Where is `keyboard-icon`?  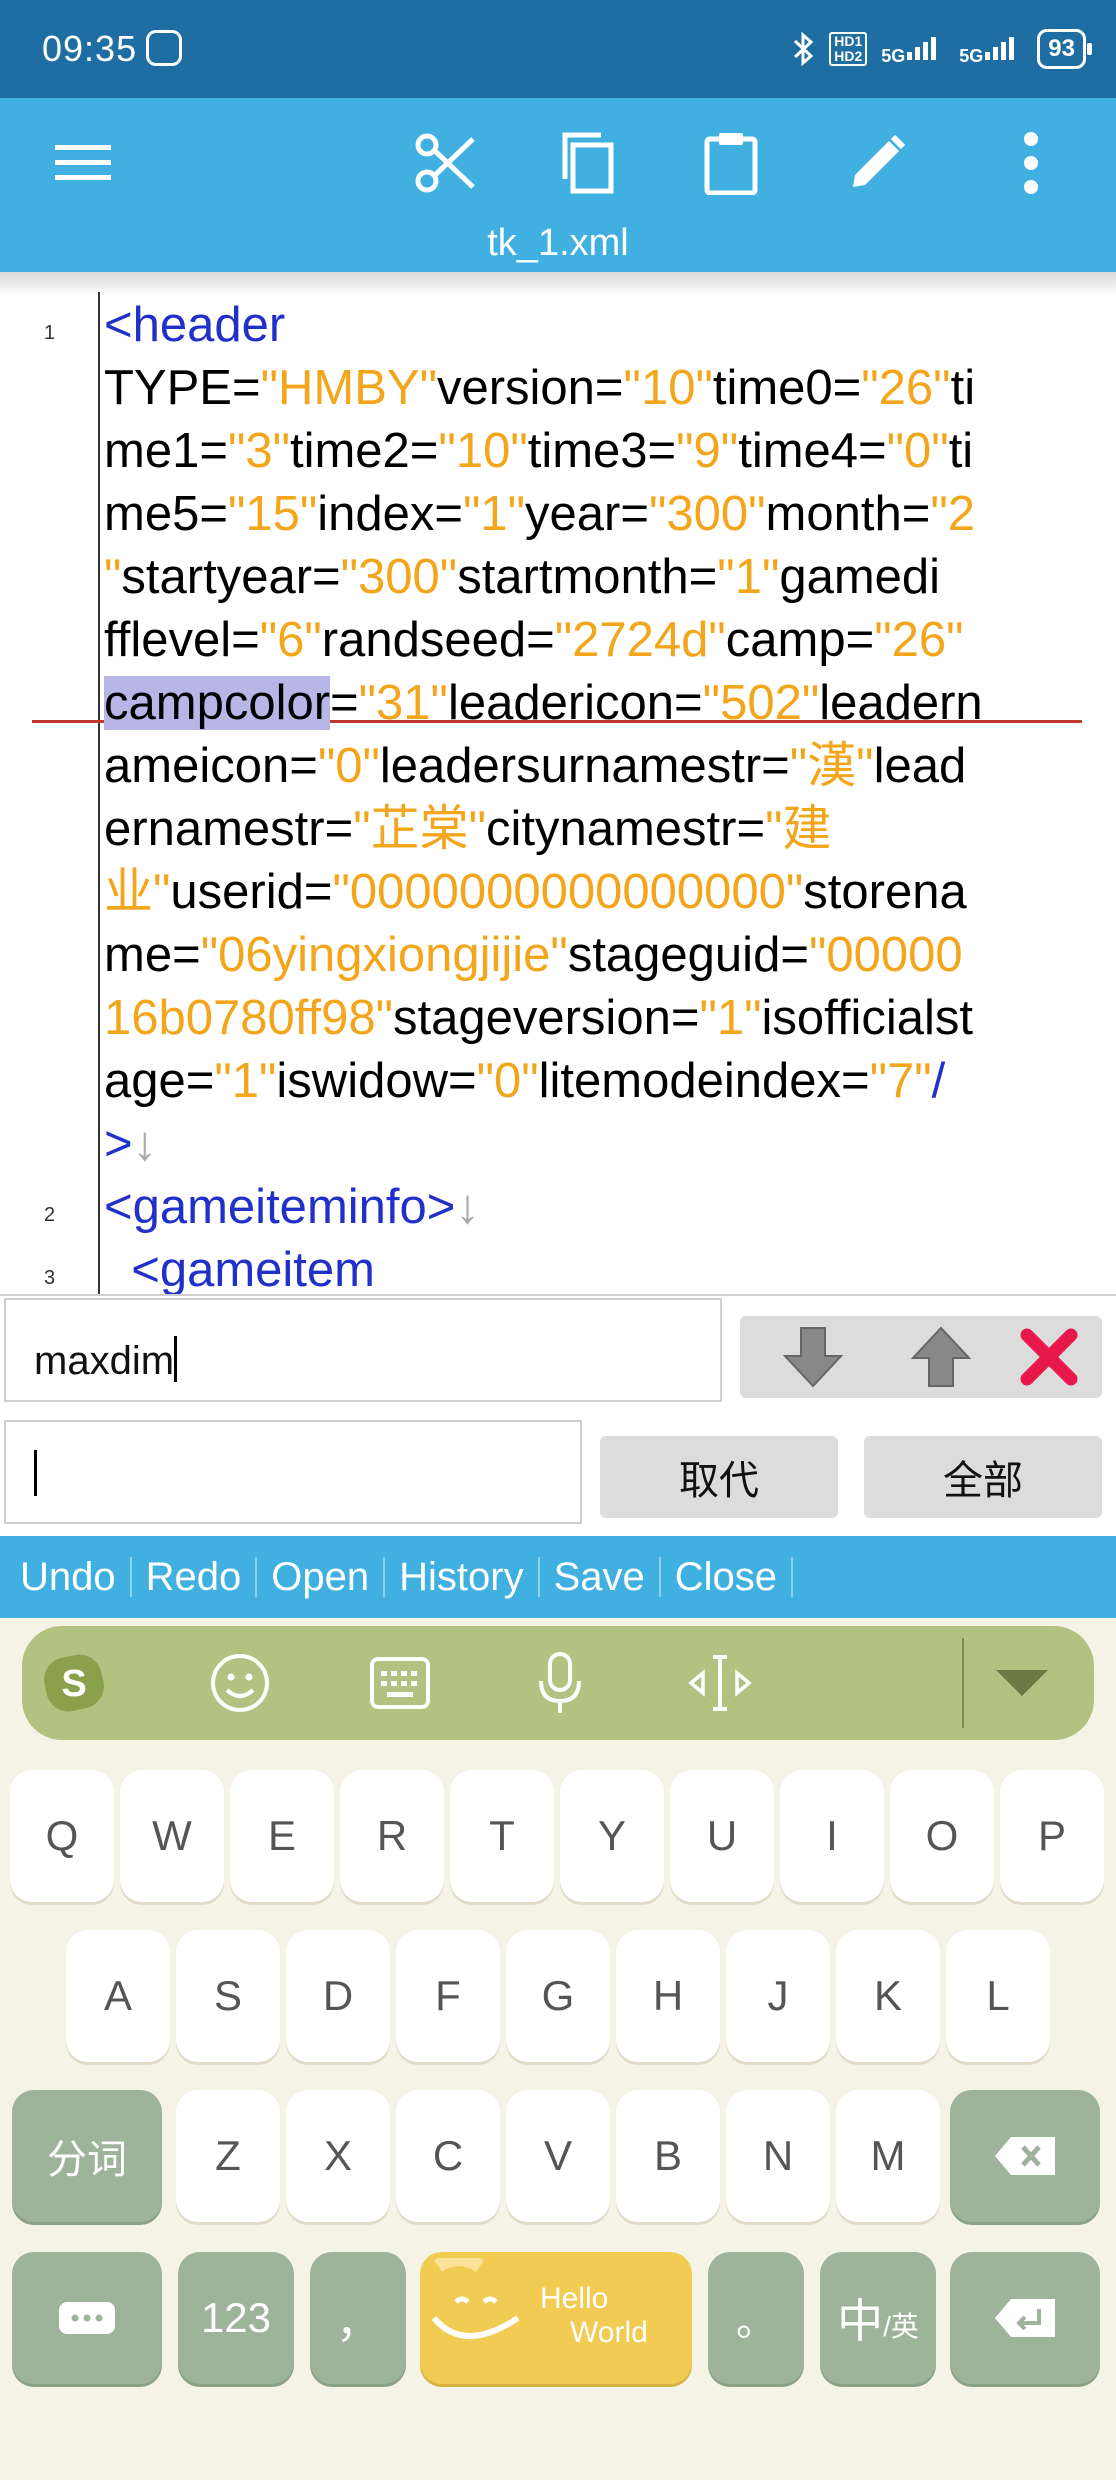 keyboard-icon is located at coordinates (400, 1683).